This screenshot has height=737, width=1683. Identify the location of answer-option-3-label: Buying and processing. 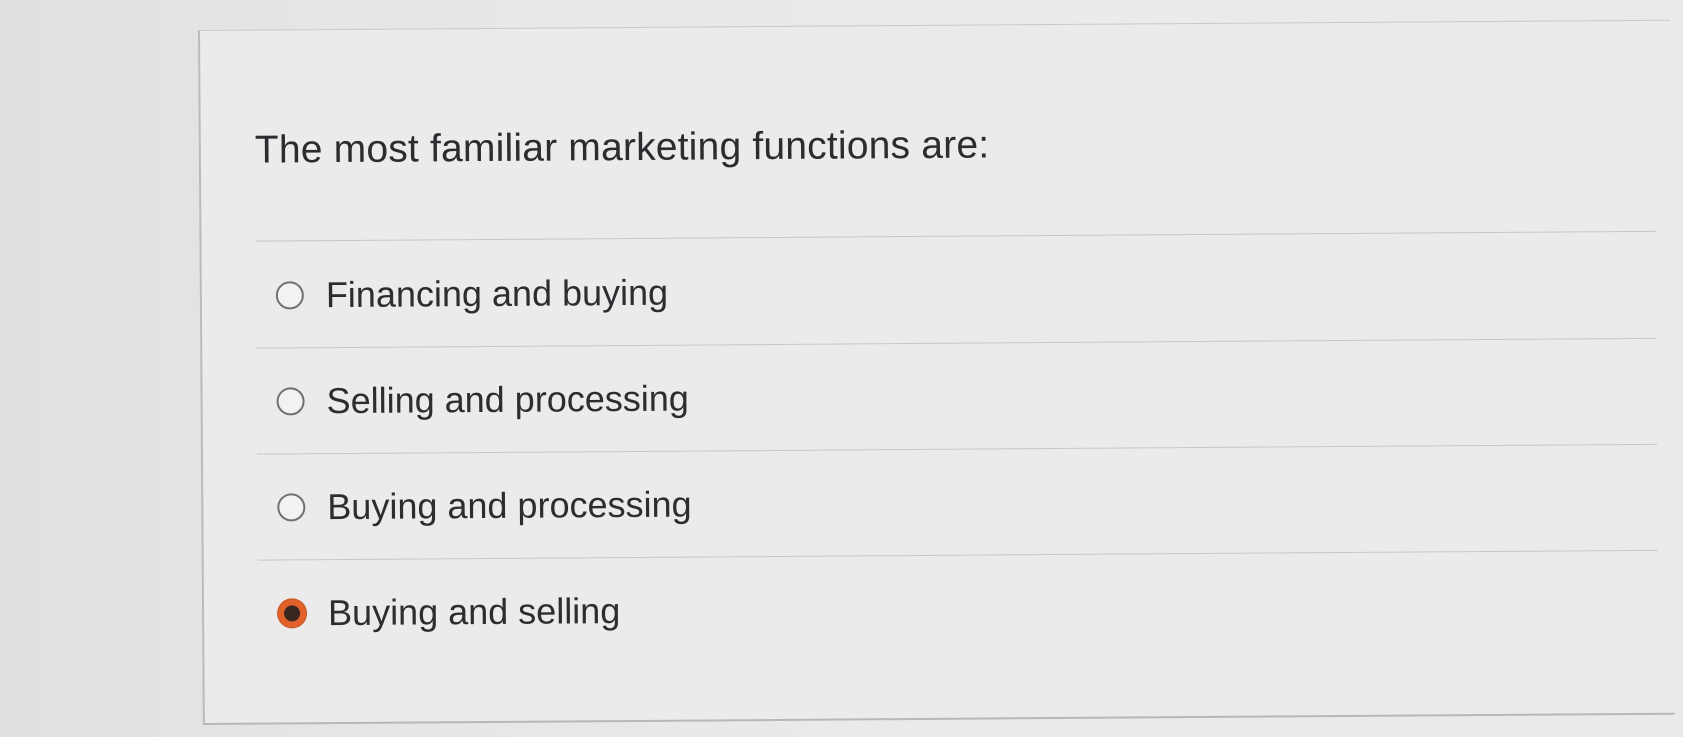
(509, 505).